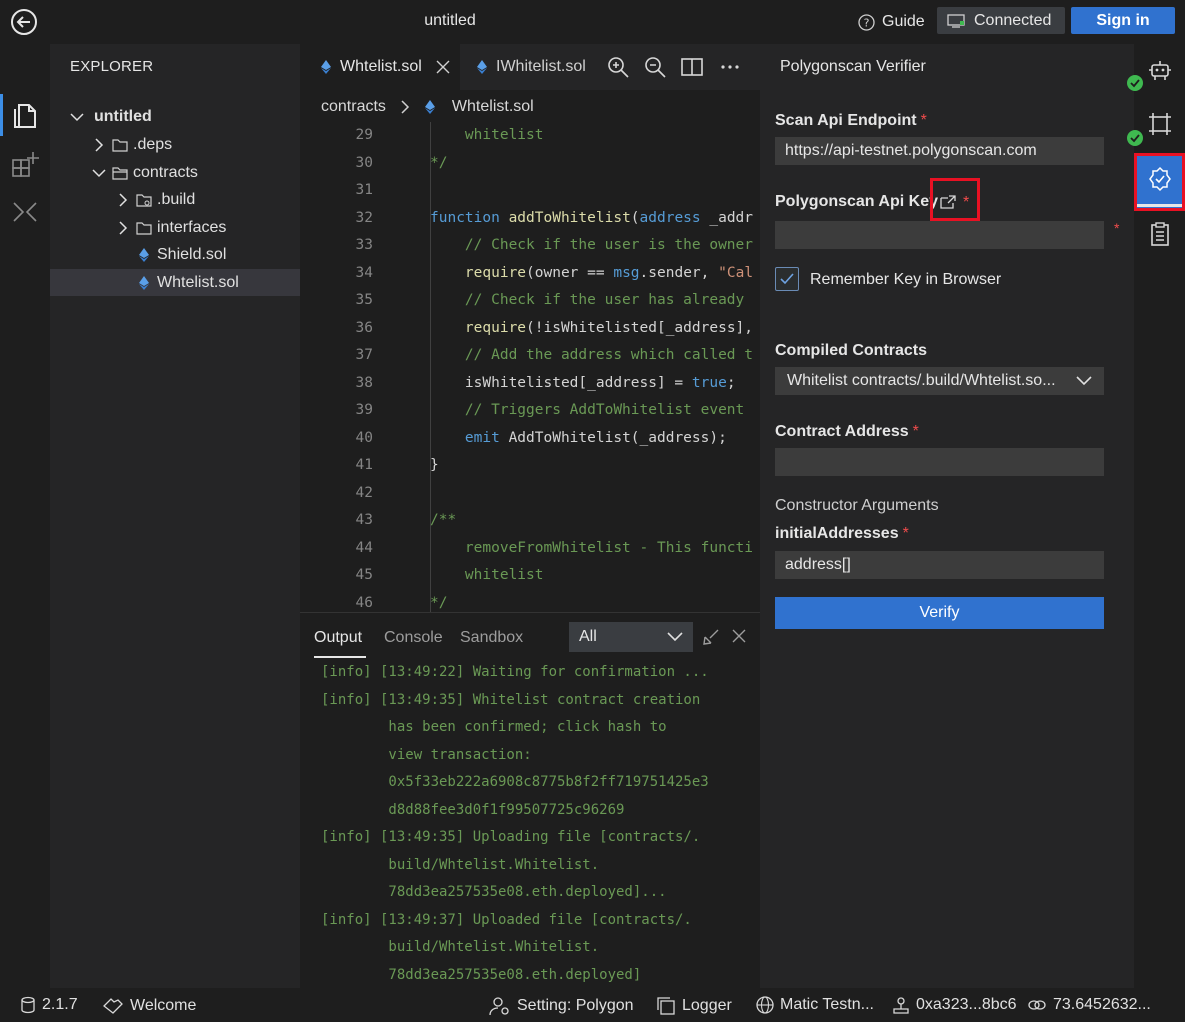  I want to click on verify-badge-icon, so click(1159, 179).